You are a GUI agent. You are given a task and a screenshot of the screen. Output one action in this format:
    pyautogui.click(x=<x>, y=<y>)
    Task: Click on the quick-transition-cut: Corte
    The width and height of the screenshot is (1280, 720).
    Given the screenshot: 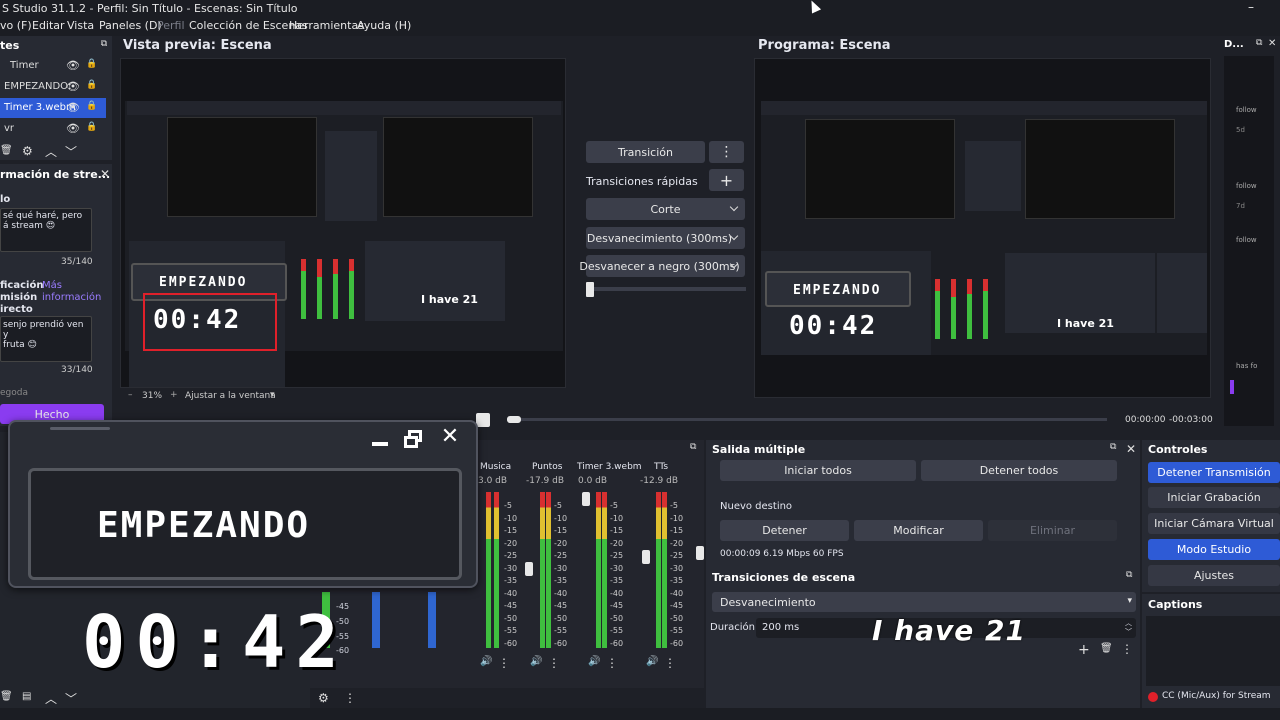 What is the action you would take?
    pyautogui.click(x=665, y=209)
    